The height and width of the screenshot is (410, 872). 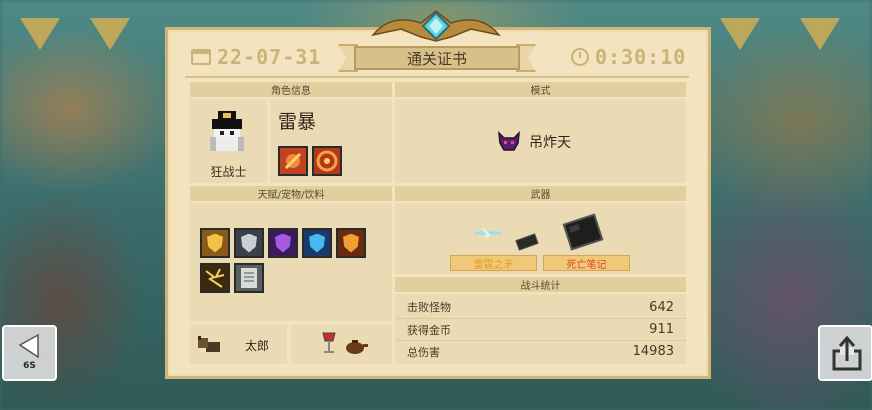 What do you see at coordinates (228, 172) in the screenshot?
I see `character-class-name: 狂战士` at bounding box center [228, 172].